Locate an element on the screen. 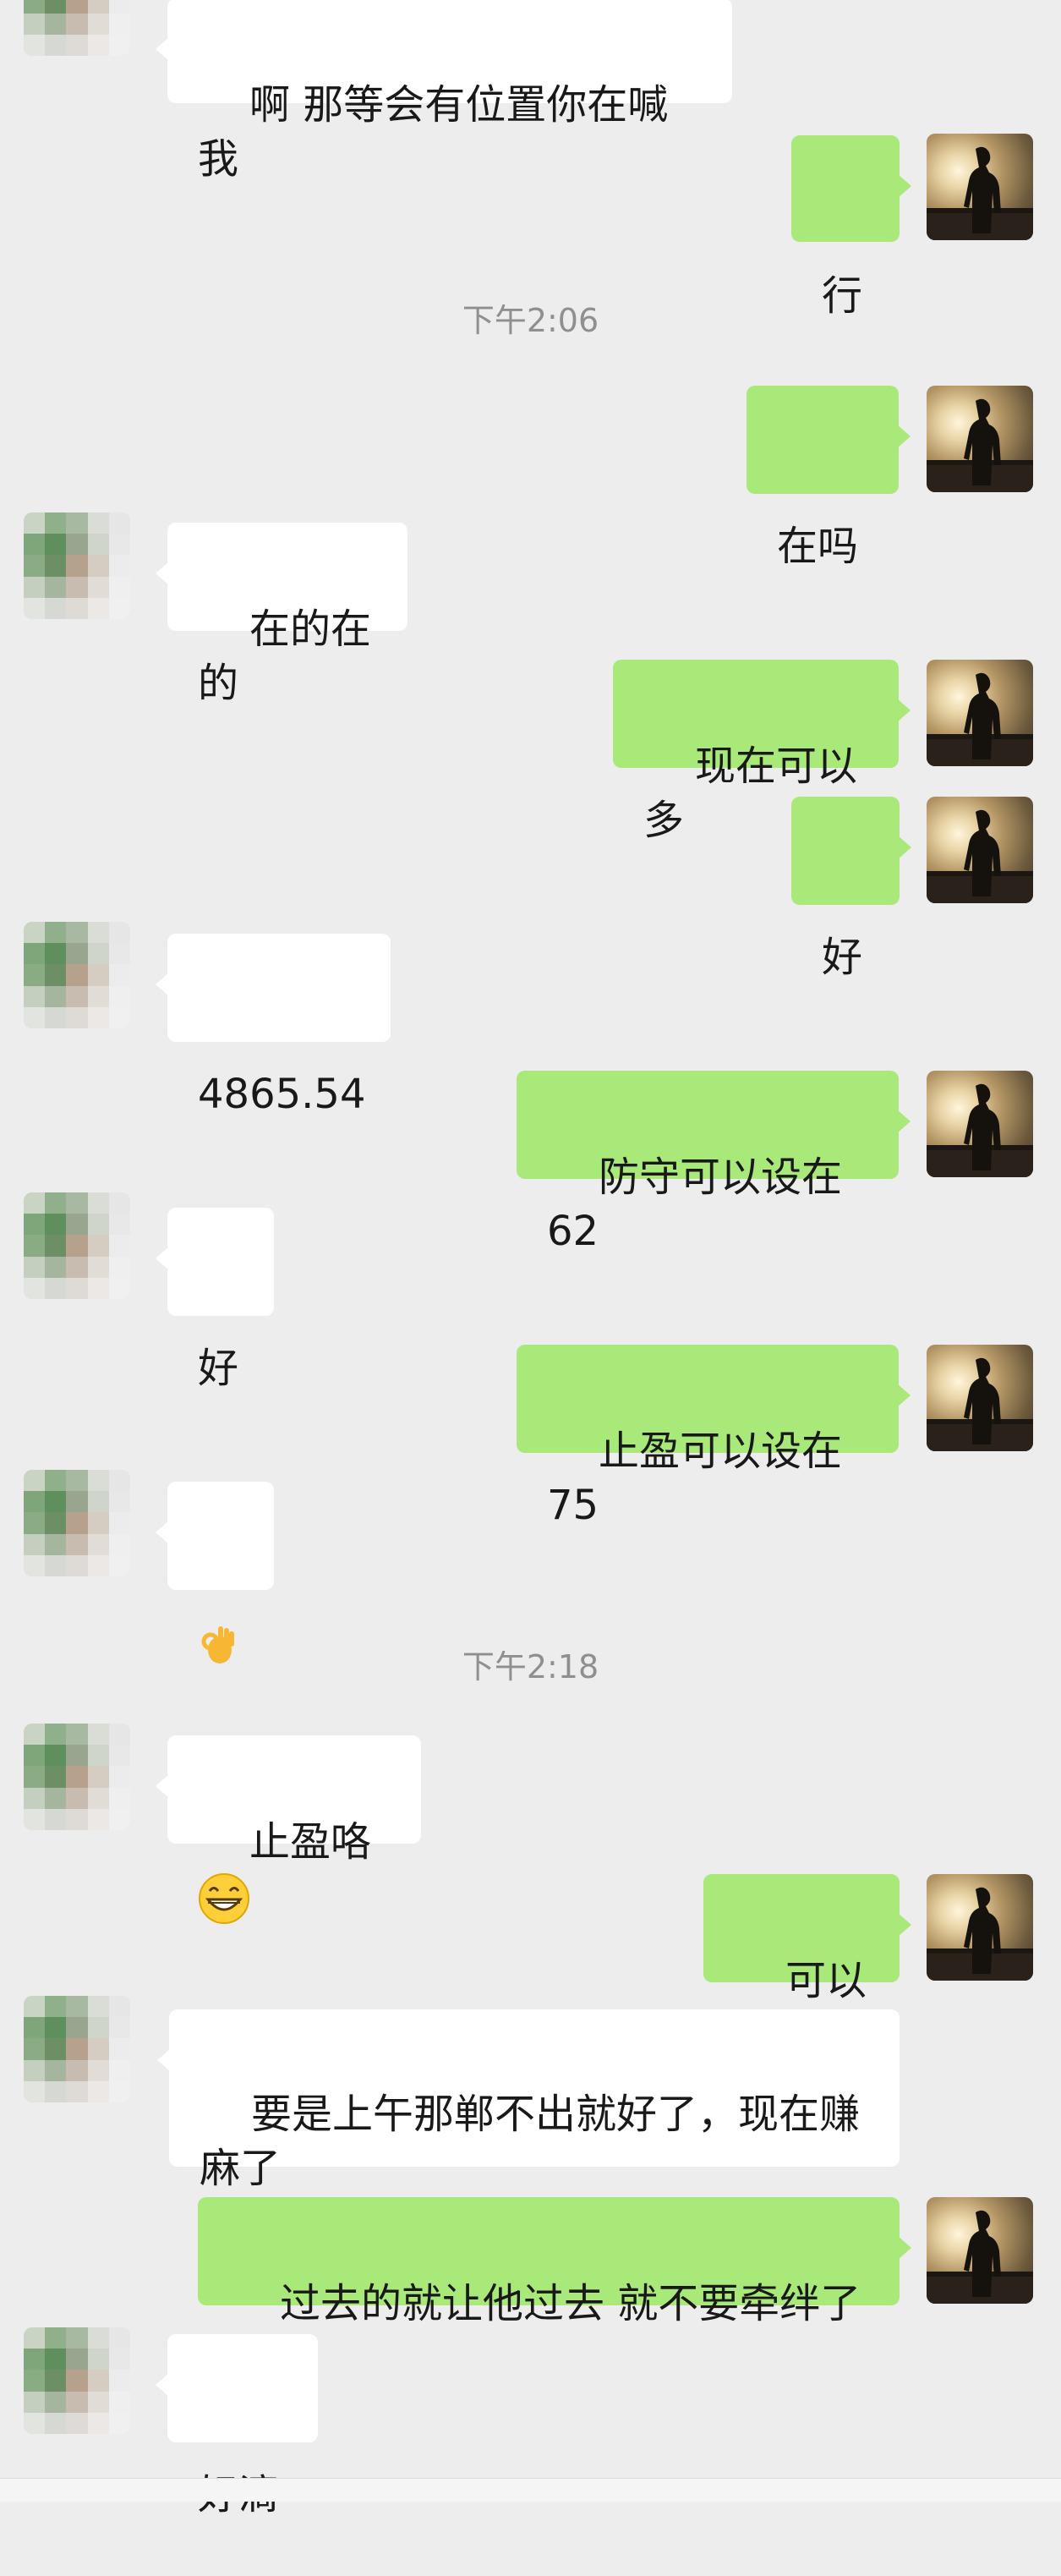 The height and width of the screenshot is (2576, 1061). message-bubble: 好滴 is located at coordinates (237, 2426).